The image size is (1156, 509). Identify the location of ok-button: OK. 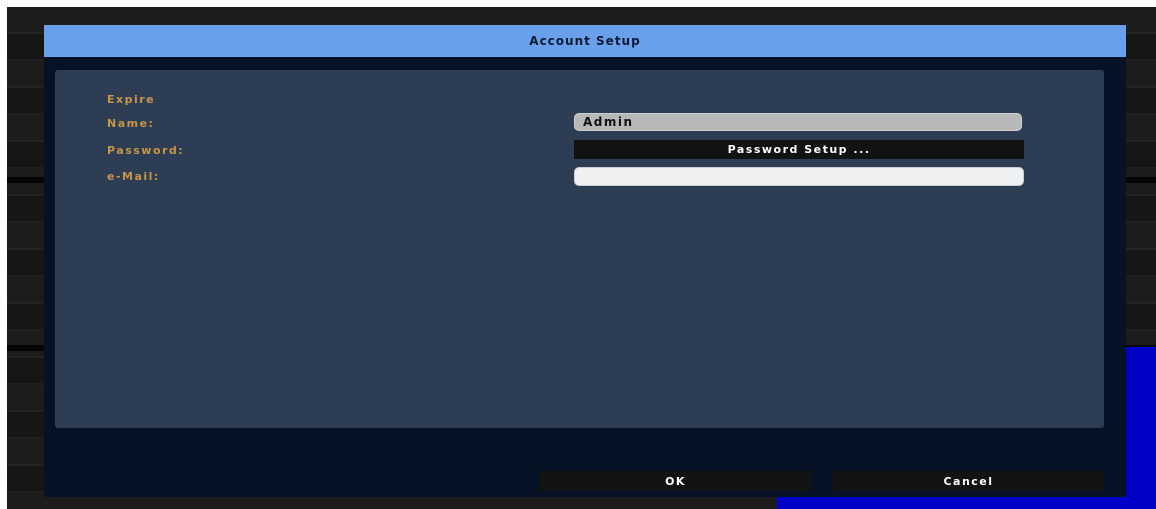
(675, 481).